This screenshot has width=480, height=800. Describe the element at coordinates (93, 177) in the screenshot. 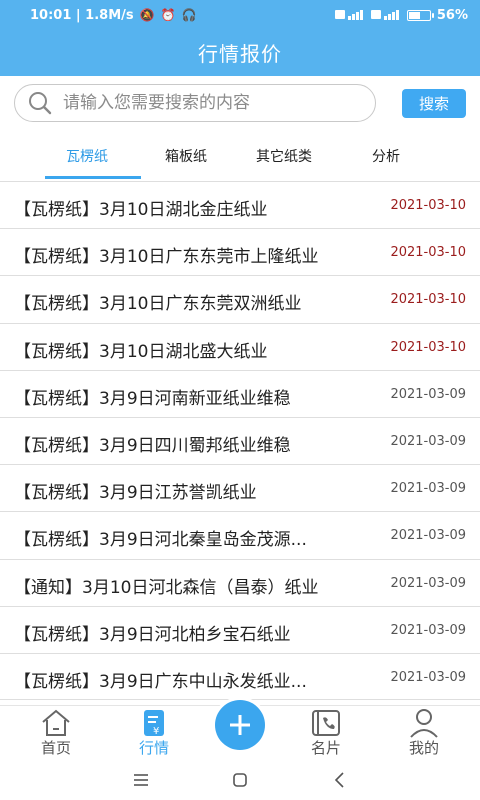

I see `active-tab-indicator` at that location.